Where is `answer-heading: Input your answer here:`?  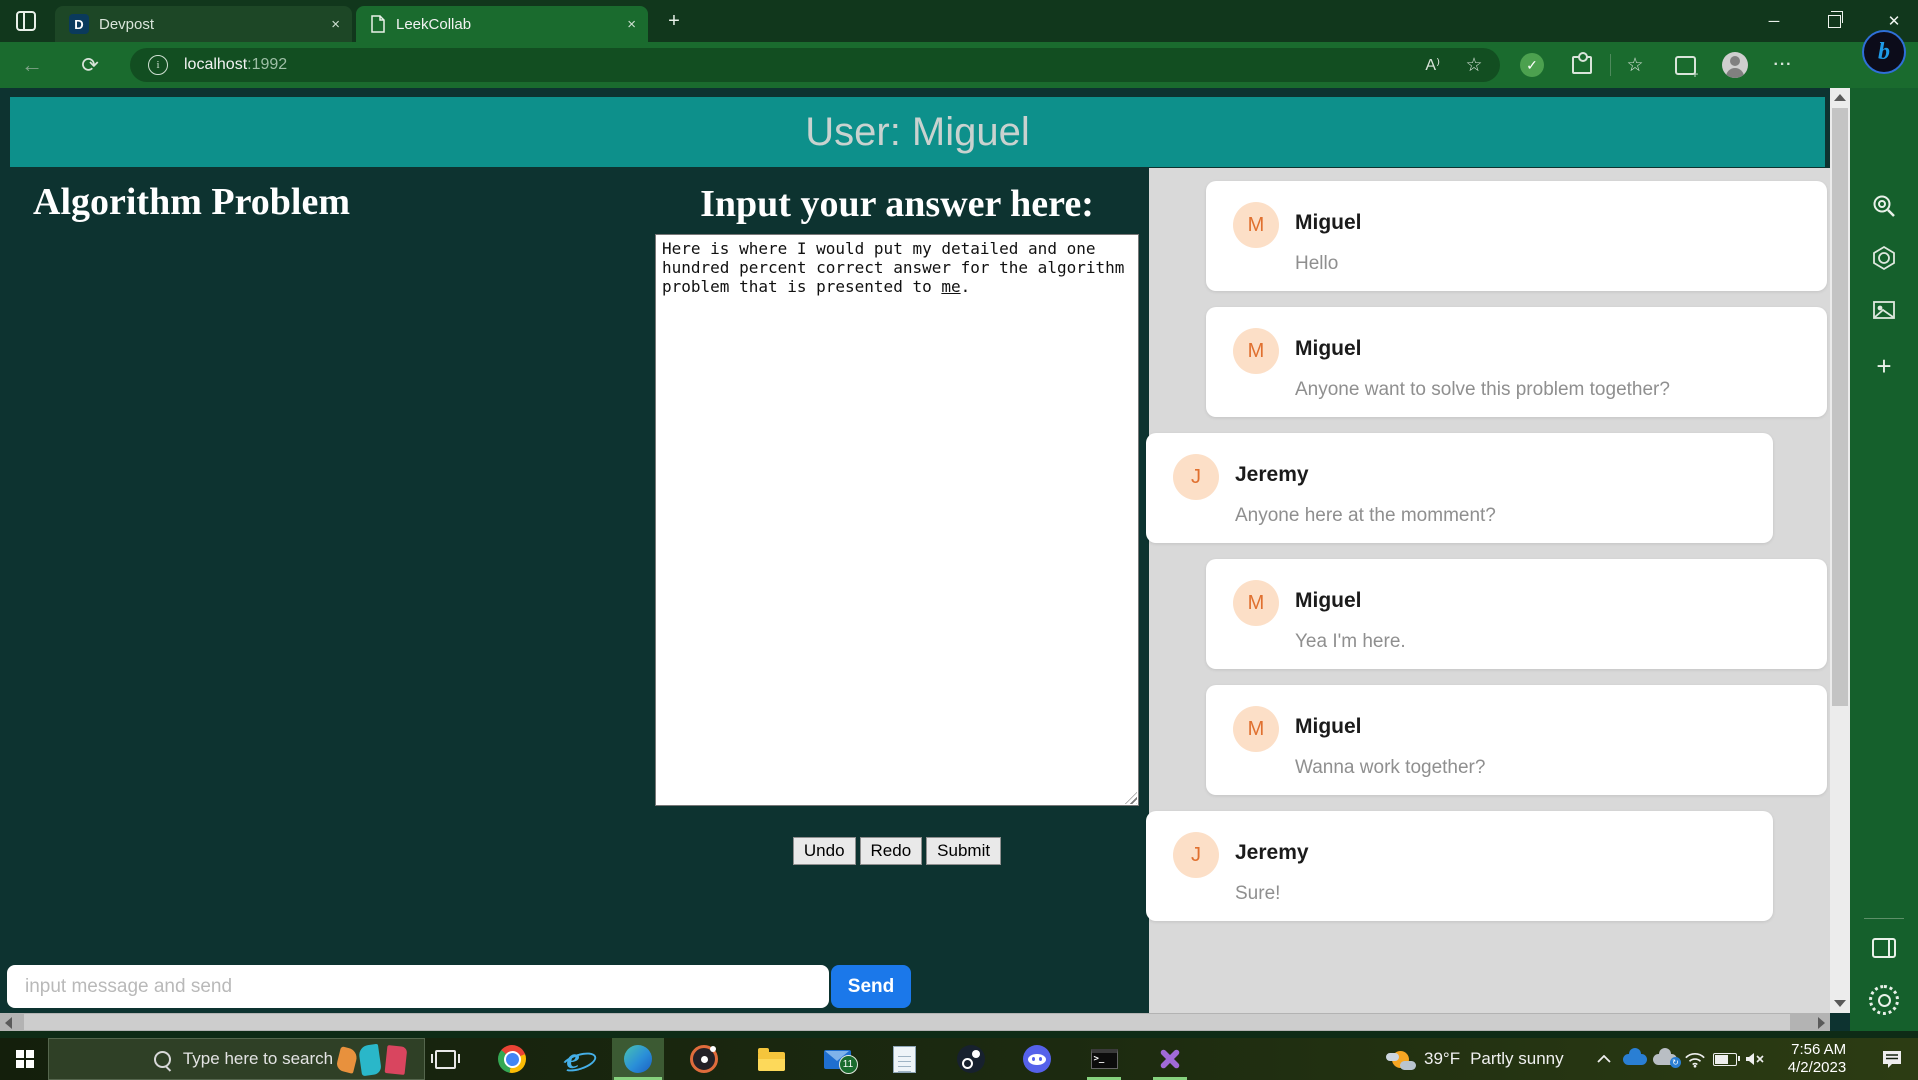 answer-heading: Input your answer here: is located at coordinates (897, 204).